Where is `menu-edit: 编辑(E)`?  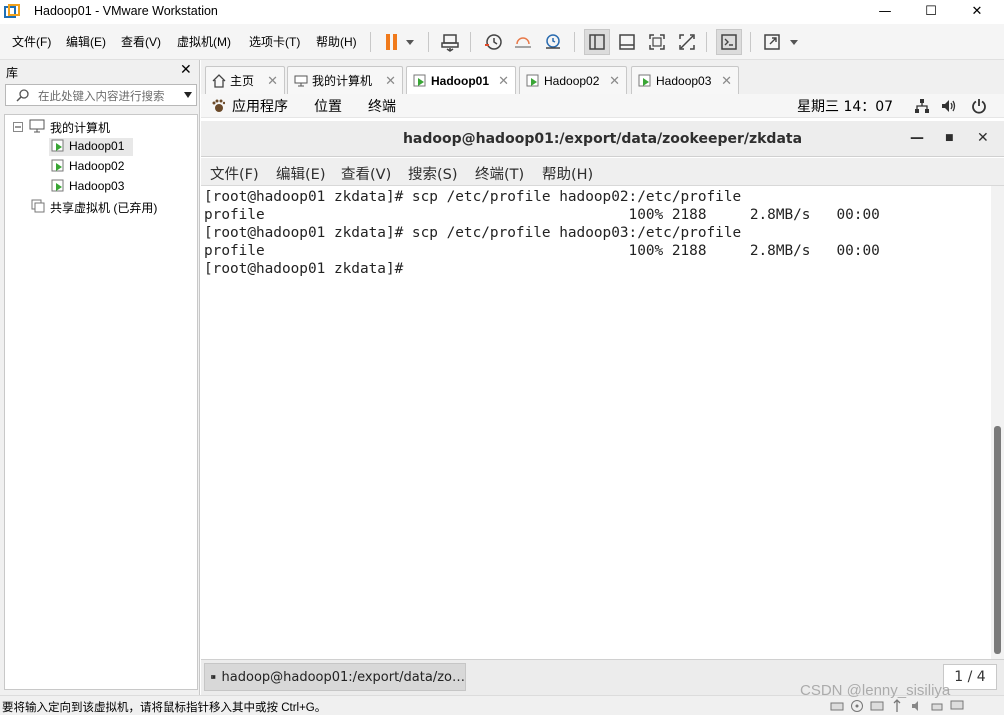
menu-edit: 编辑(E) is located at coordinates (86, 41).